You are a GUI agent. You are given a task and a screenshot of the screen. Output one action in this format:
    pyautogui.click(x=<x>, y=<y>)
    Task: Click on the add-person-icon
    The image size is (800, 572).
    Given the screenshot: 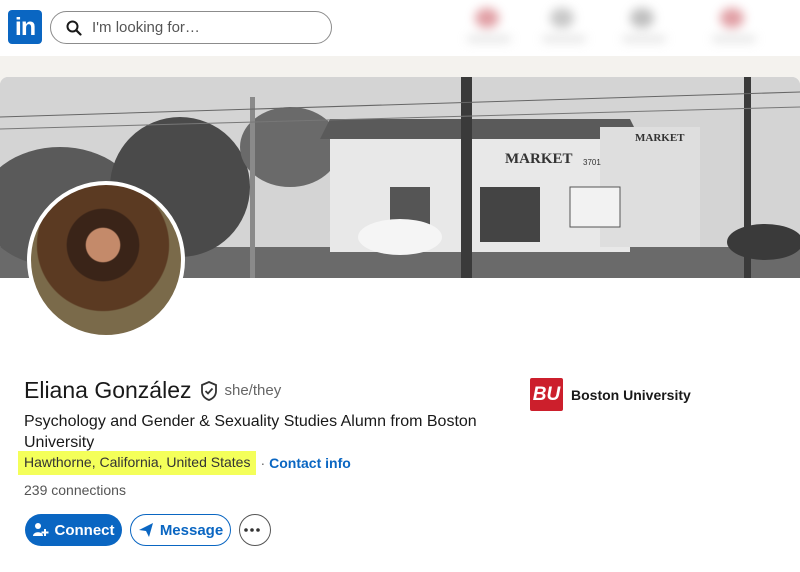 What is the action you would take?
    pyautogui.click(x=40, y=529)
    